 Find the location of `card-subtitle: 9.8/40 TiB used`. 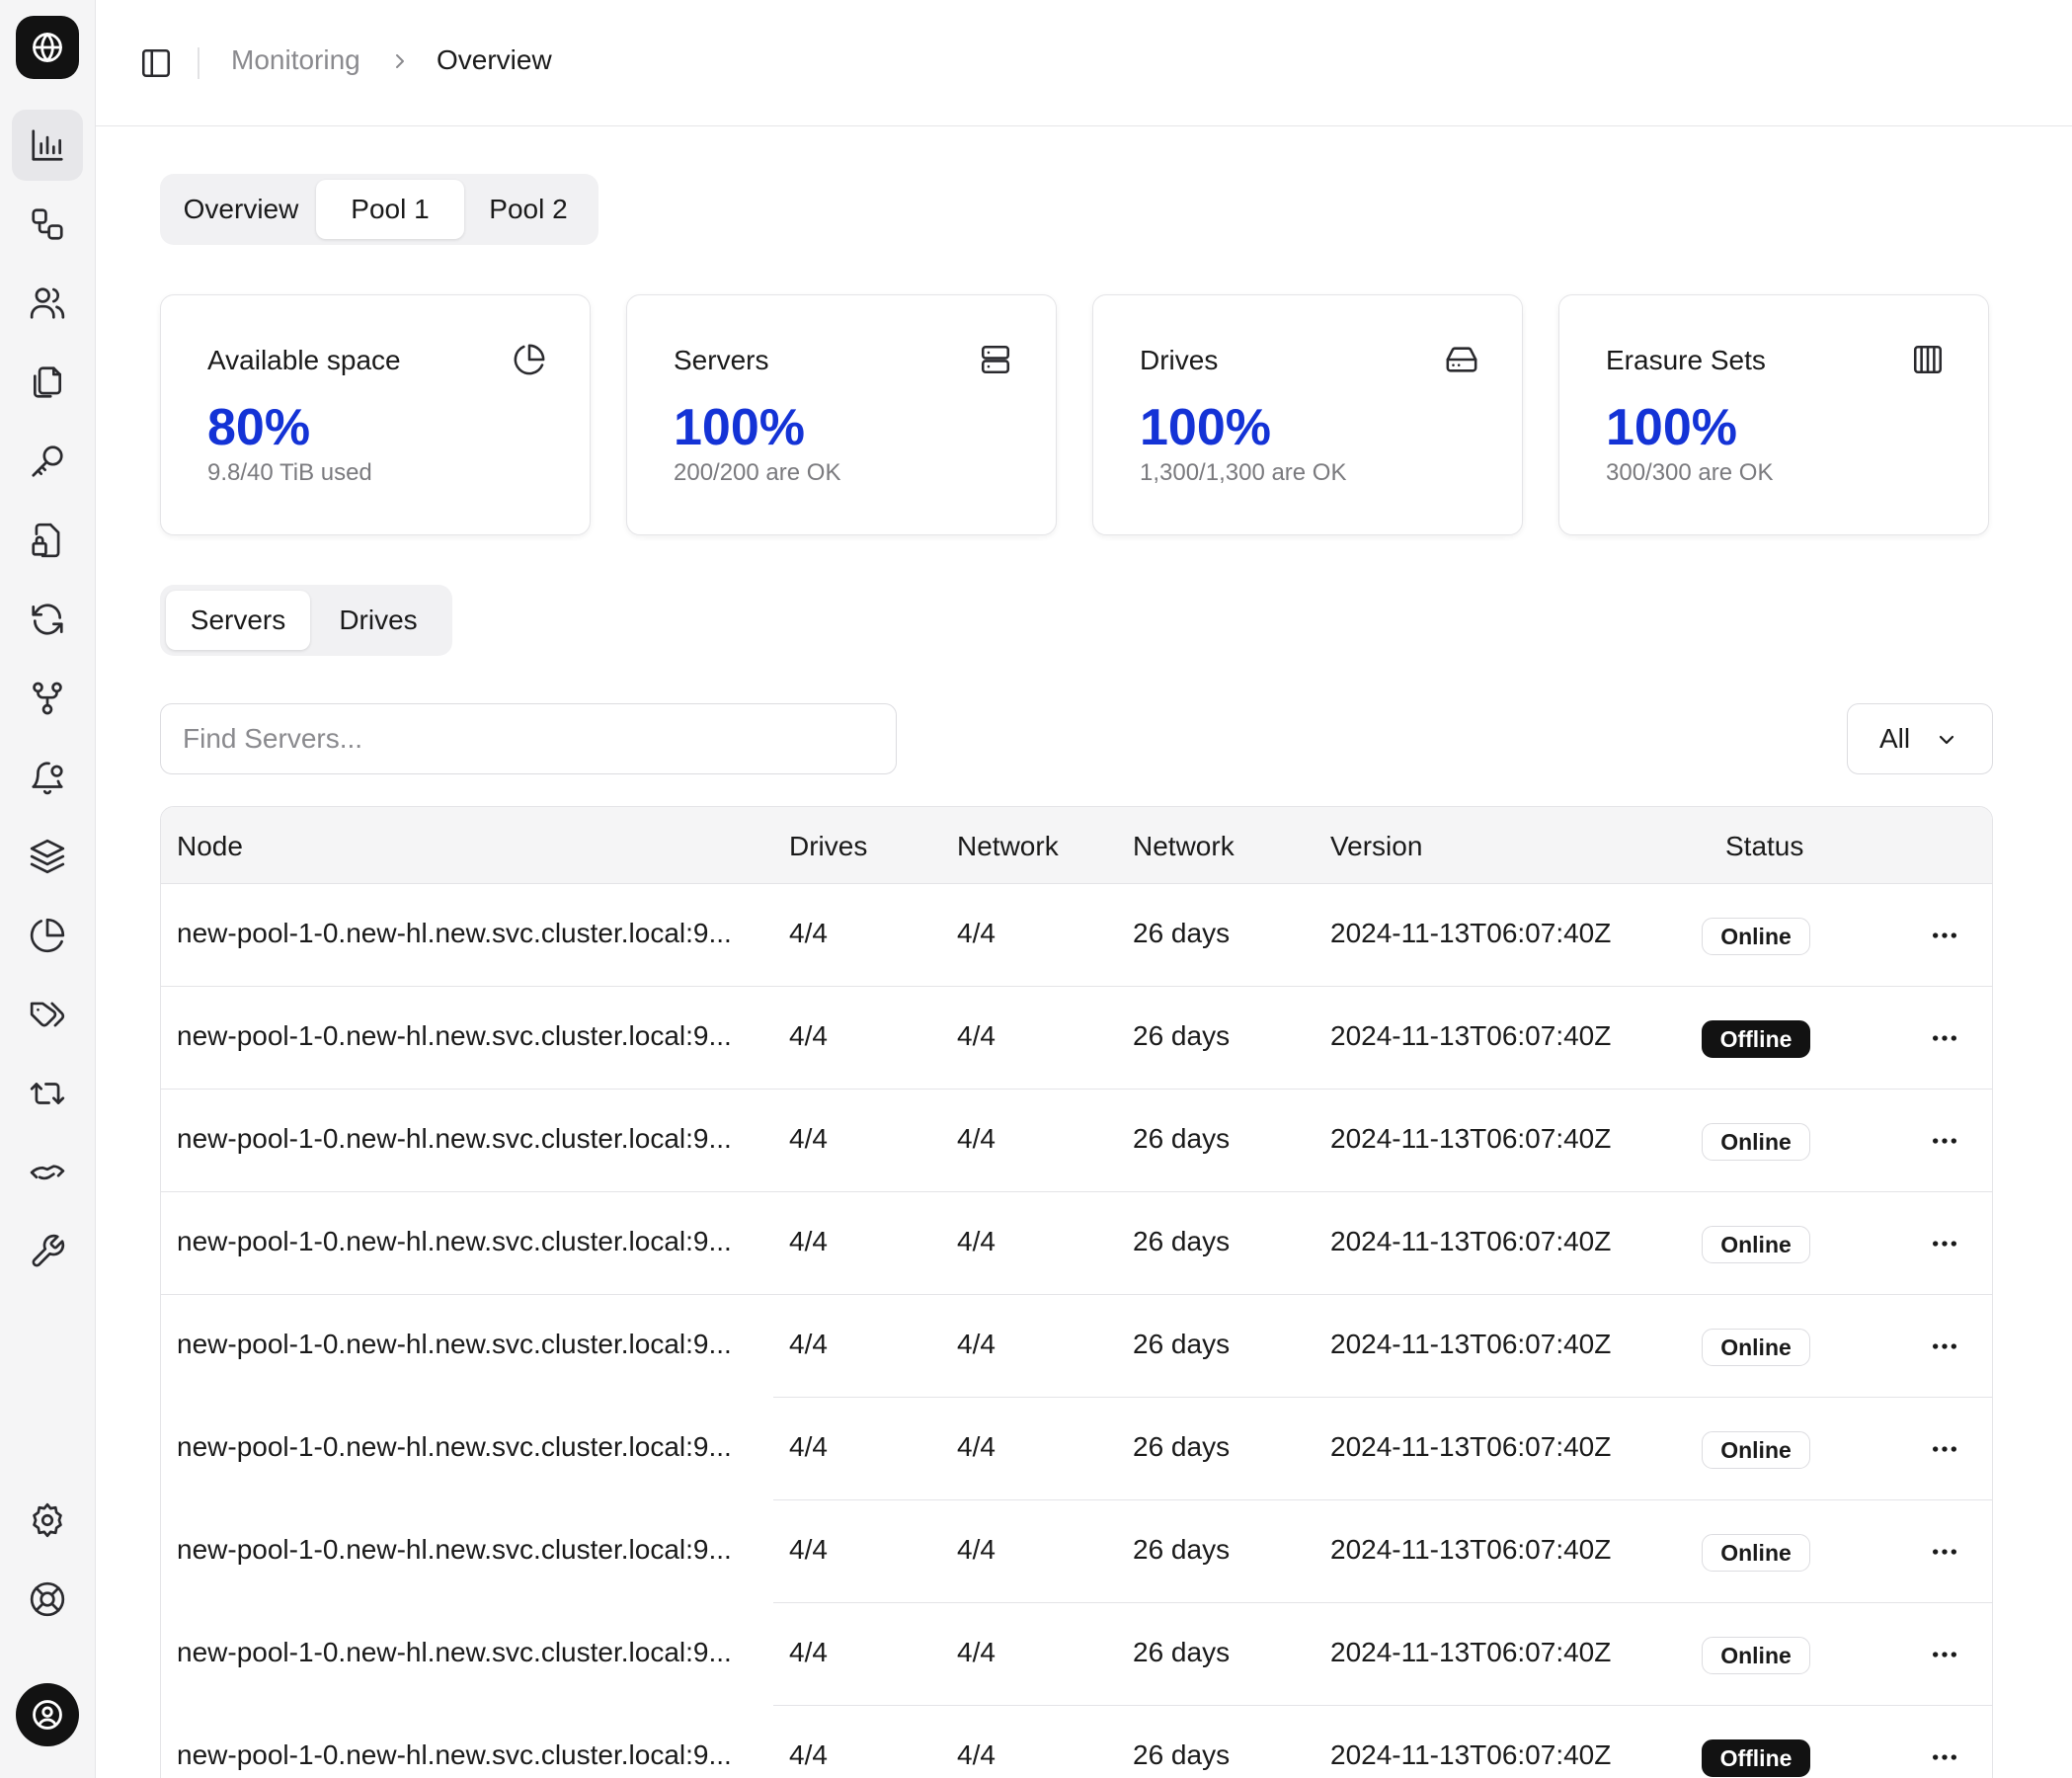

card-subtitle: 9.8/40 TiB used is located at coordinates (289, 472).